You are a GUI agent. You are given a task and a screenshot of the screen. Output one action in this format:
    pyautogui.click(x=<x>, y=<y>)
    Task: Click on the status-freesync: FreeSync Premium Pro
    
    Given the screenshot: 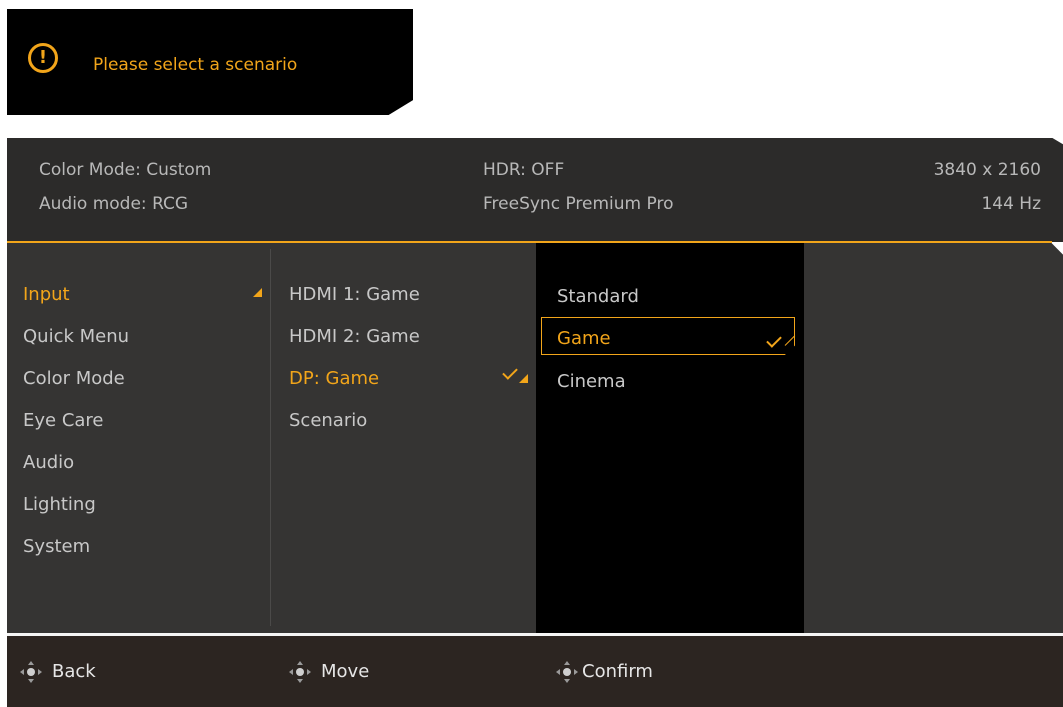 What is the action you would take?
    pyautogui.click(x=578, y=204)
    